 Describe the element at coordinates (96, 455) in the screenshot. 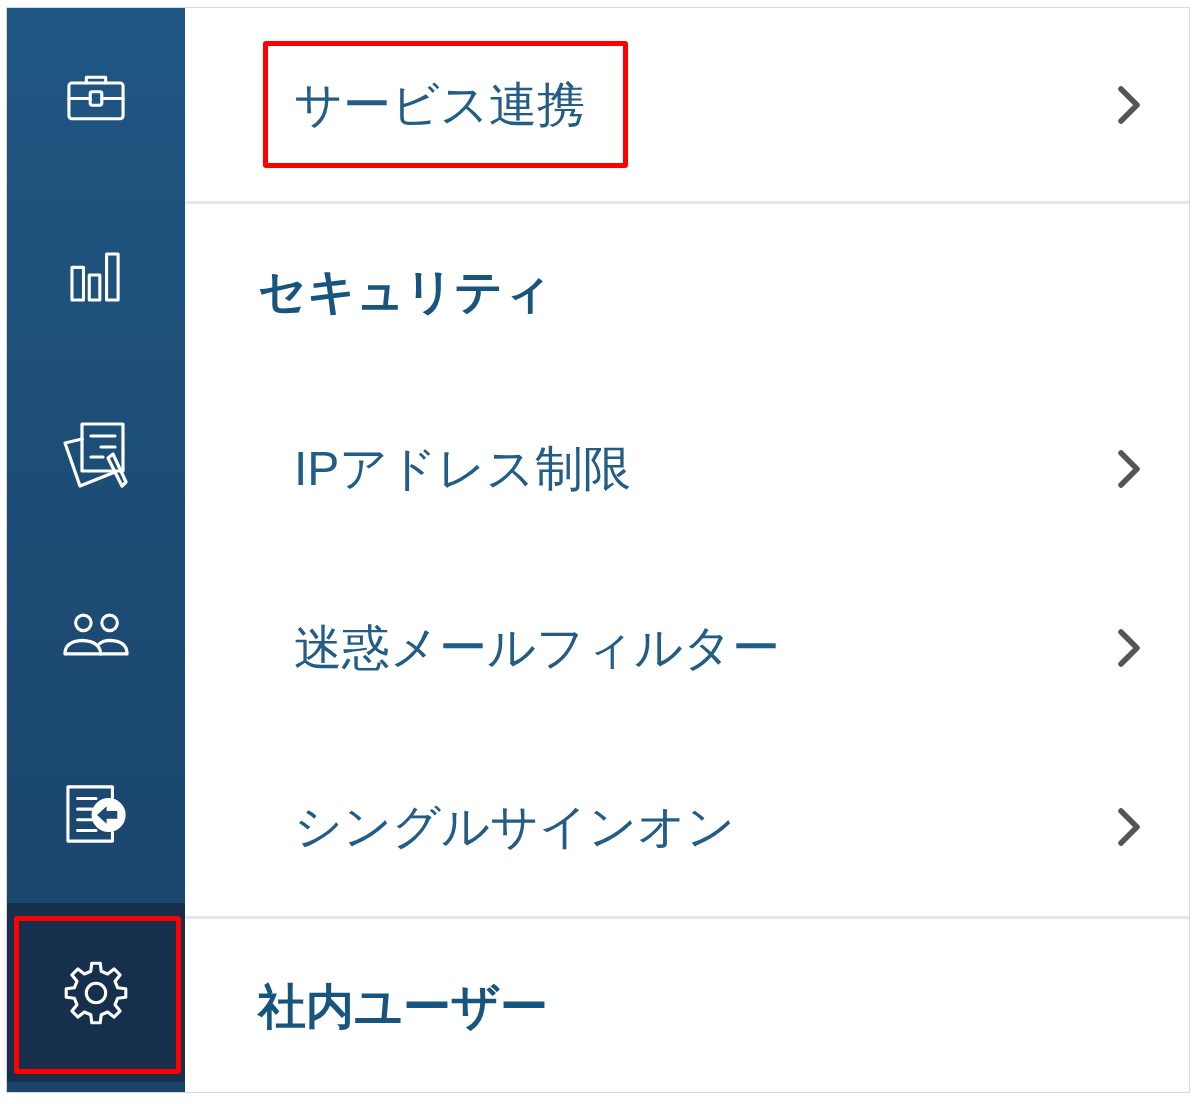

I see `documents-pen-icon` at that location.